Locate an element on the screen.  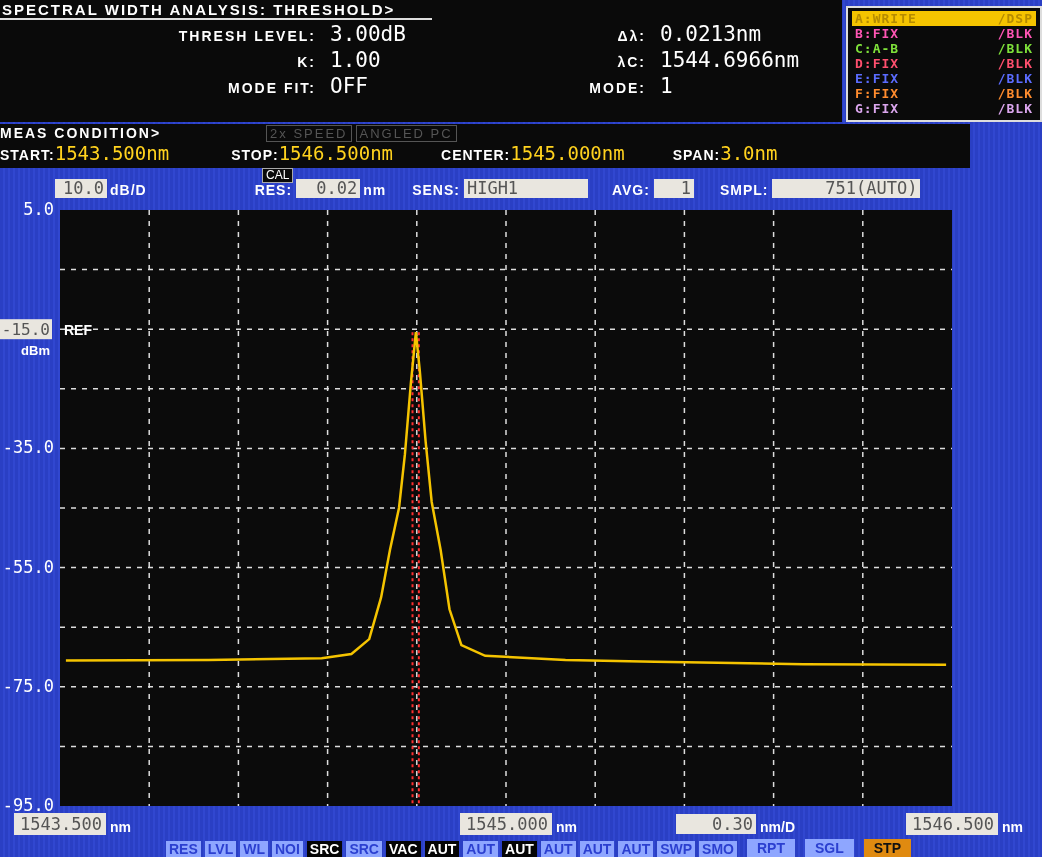
reference-level-field: -15.0 is located at coordinates (26, 329).